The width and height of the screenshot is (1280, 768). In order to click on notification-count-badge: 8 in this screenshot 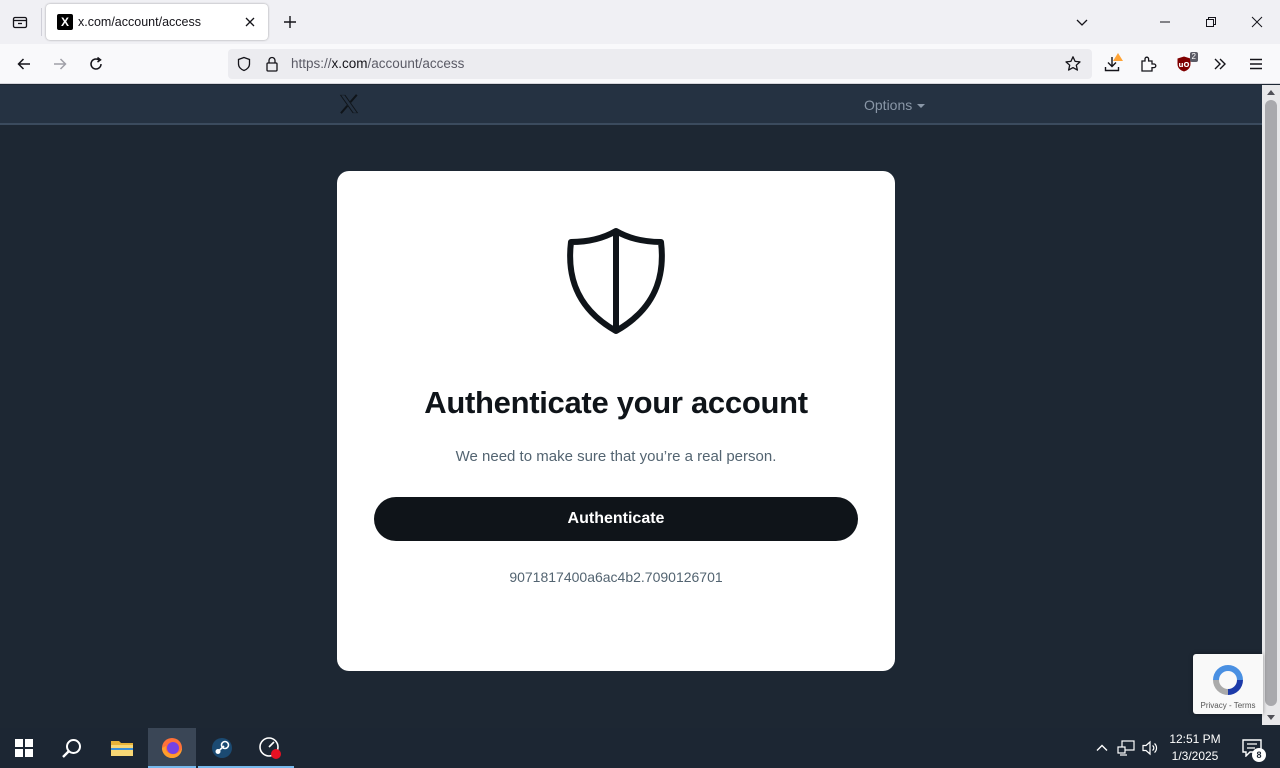, I will do `click(1259, 755)`.